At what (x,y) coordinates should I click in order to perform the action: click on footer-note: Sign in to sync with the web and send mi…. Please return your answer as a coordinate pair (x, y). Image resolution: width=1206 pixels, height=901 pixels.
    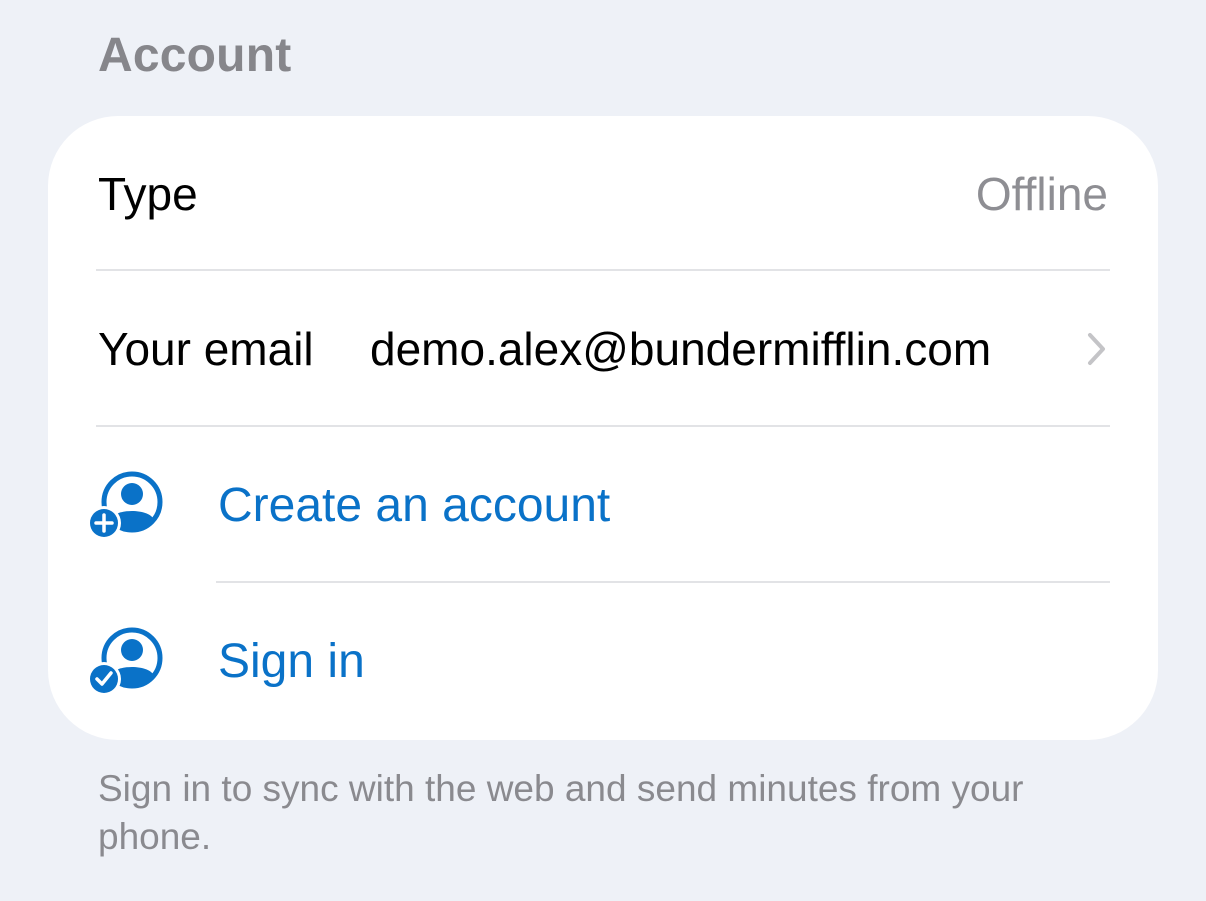
    Looking at the image, I should click on (561, 812).